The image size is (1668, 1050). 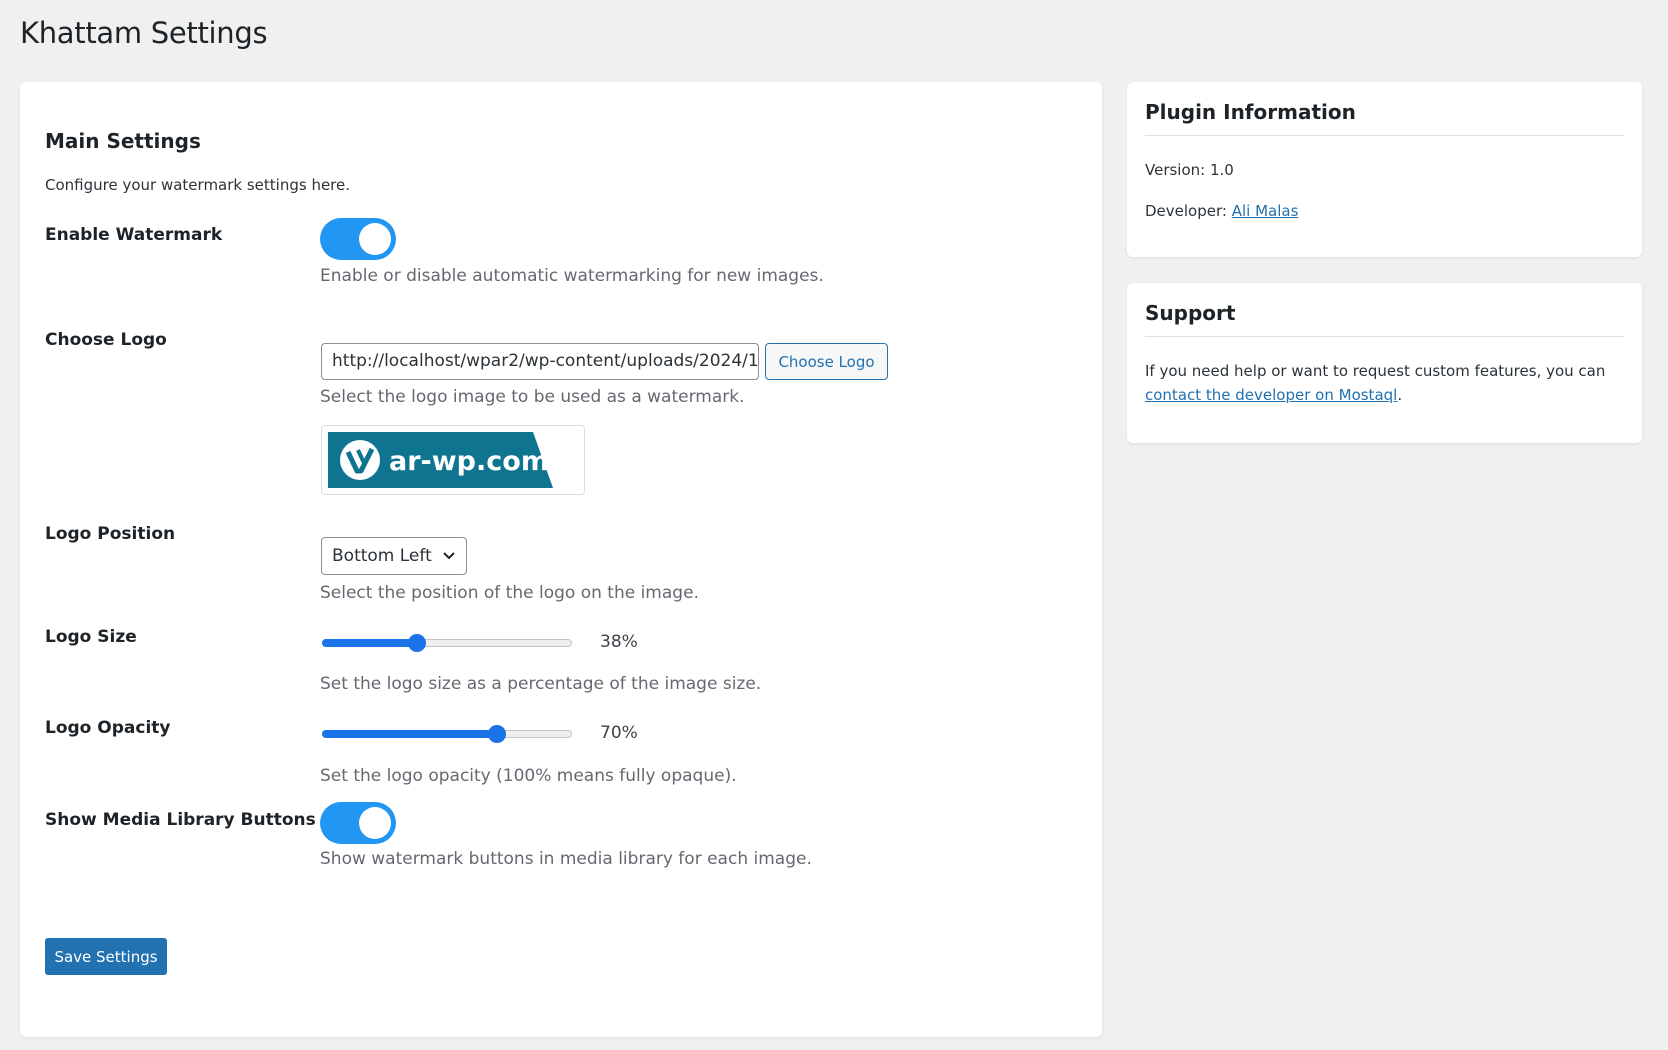 I want to click on developer-label: Developer:, so click(x=1188, y=211).